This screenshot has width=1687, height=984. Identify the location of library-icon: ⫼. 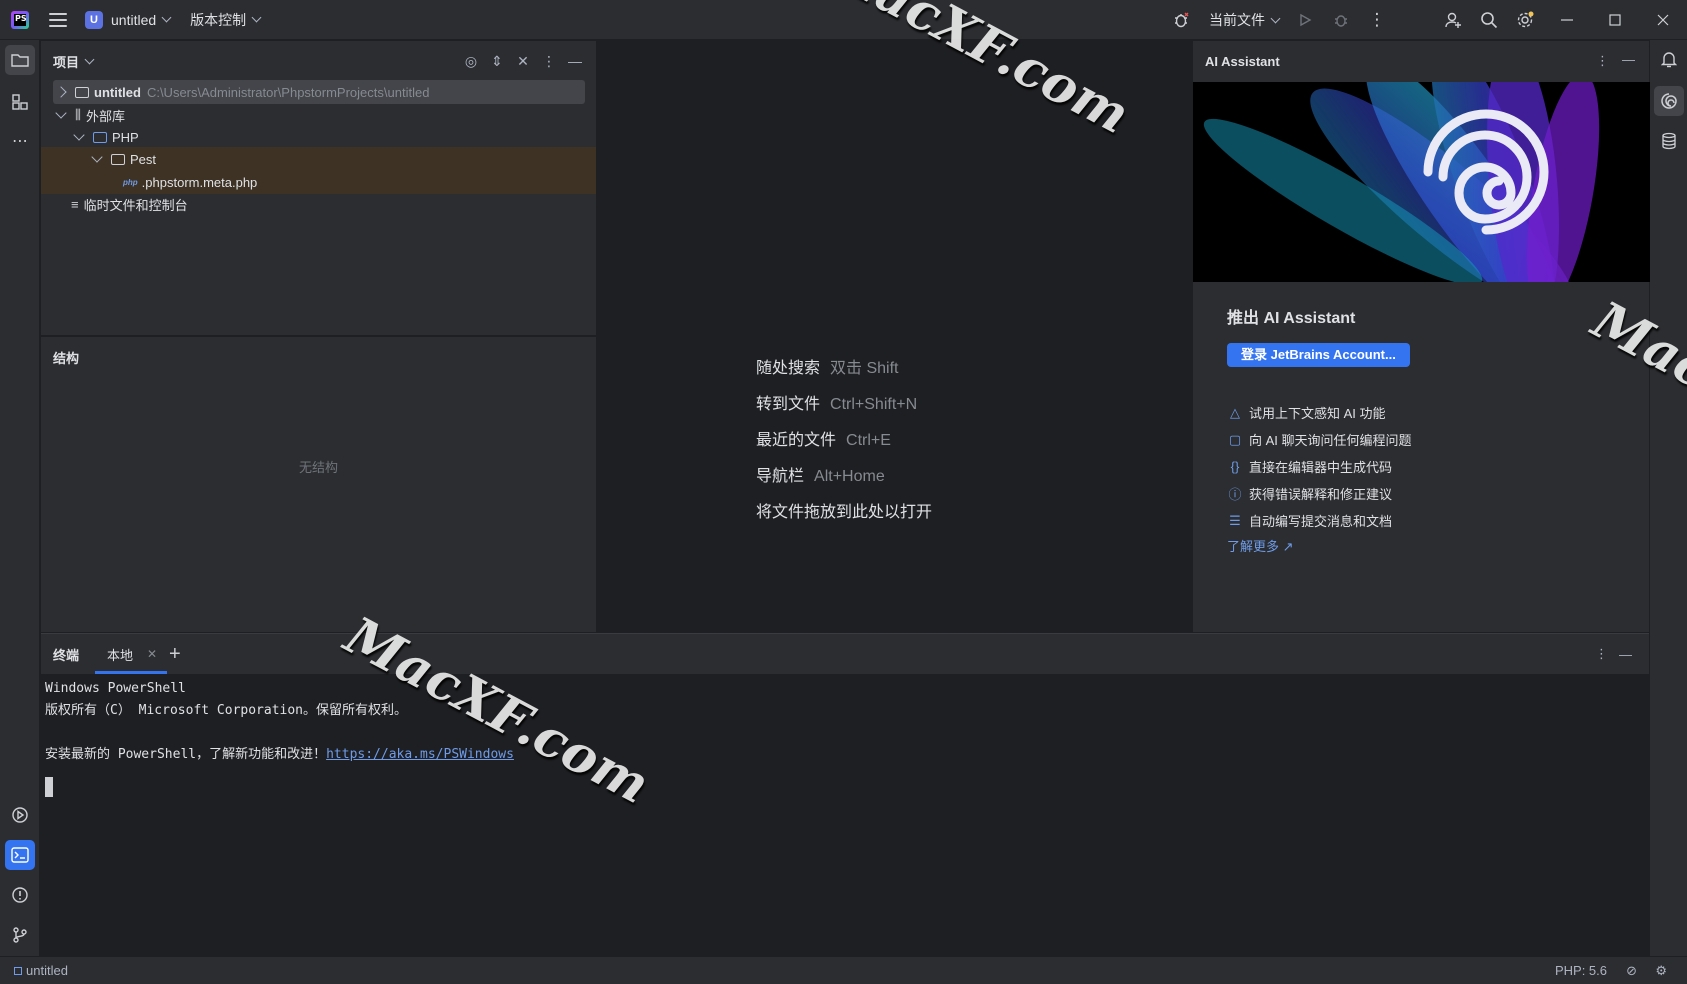
(78, 114).